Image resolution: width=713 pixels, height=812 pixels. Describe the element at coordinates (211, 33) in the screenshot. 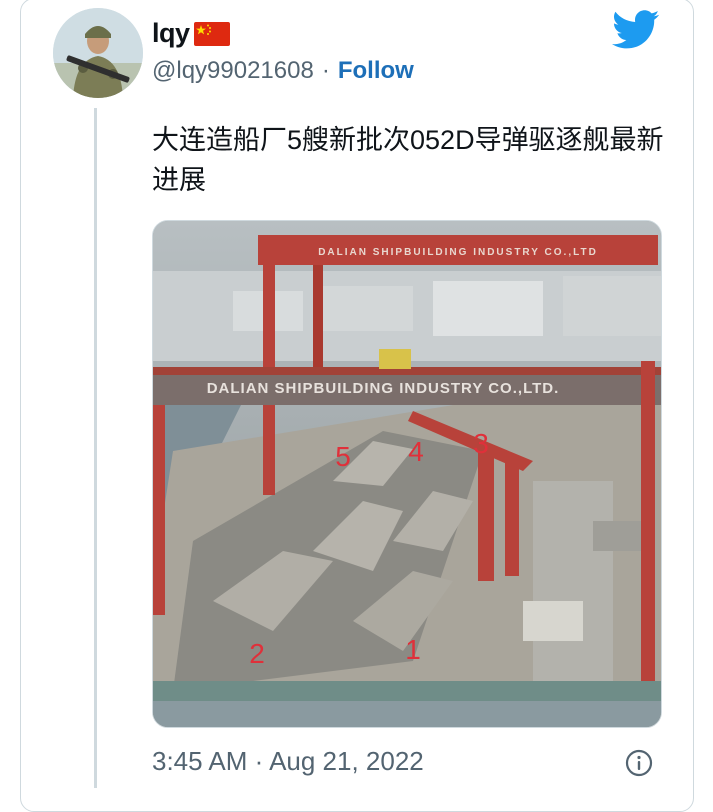

I see `china-flag-icon` at that location.